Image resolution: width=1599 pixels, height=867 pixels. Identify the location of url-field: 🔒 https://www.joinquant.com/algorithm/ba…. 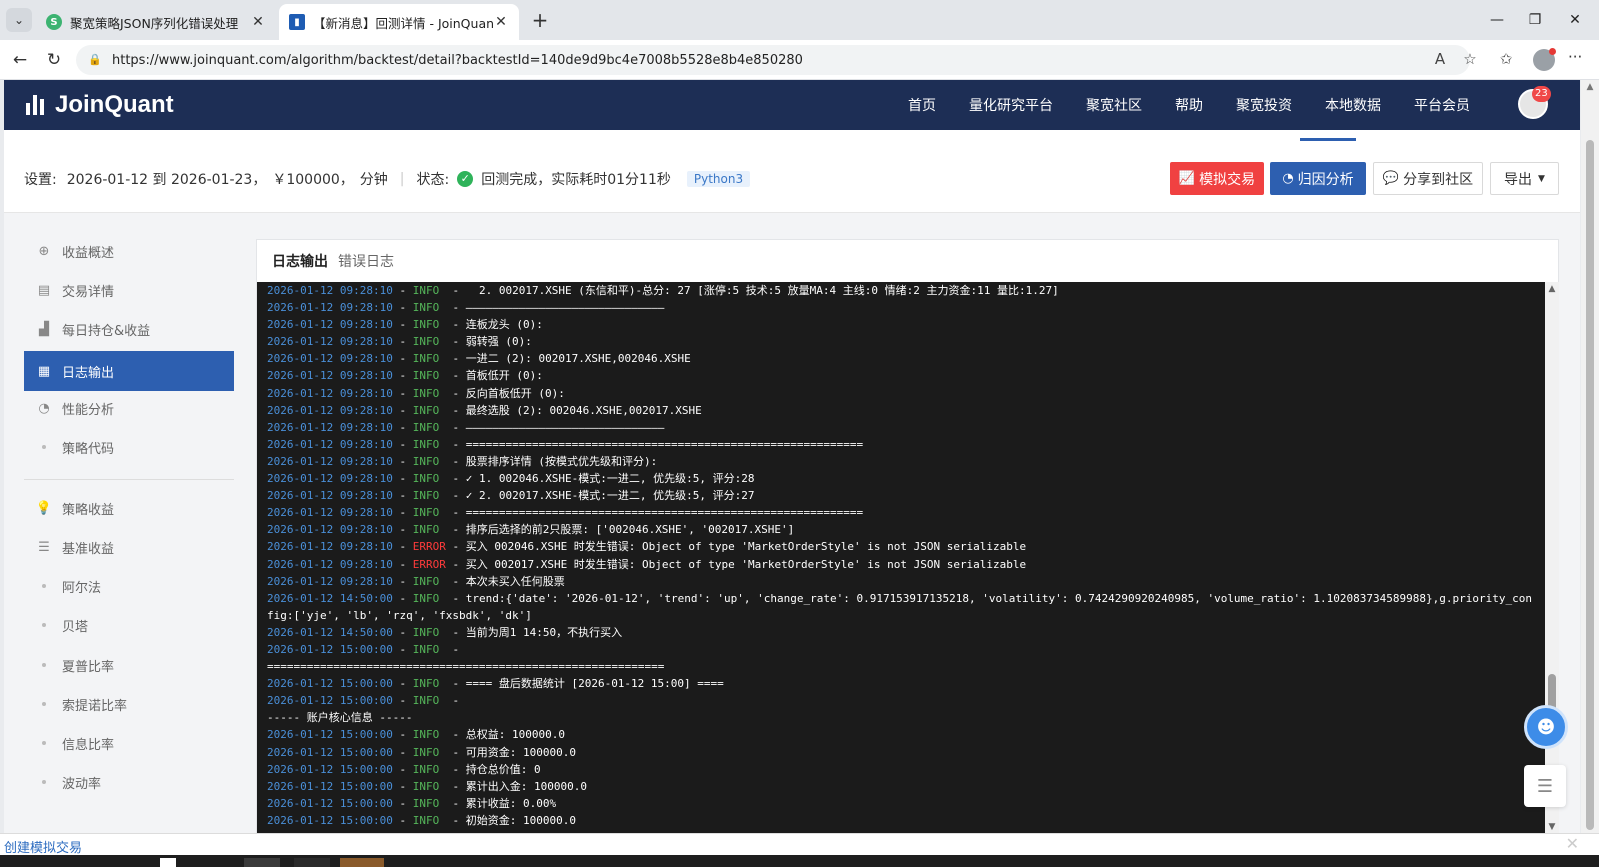
(773, 60).